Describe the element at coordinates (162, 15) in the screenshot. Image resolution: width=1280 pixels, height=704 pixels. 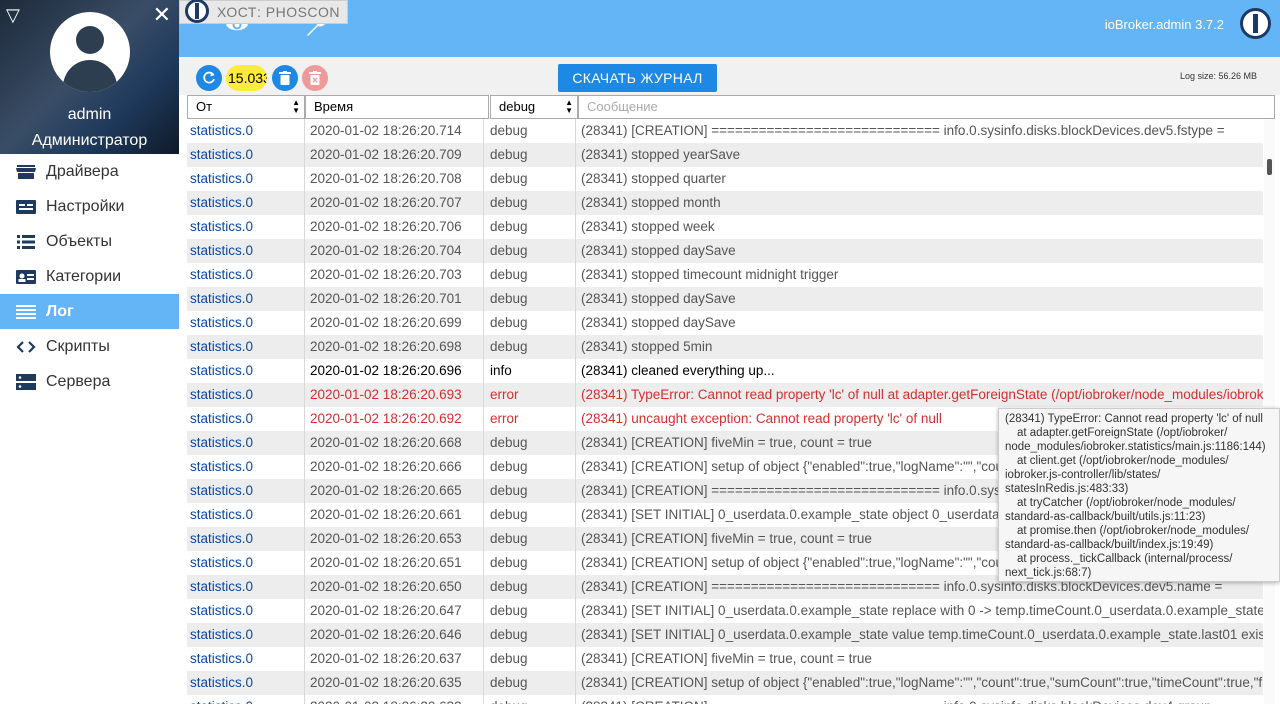
I see `close-icon: ✕` at that location.